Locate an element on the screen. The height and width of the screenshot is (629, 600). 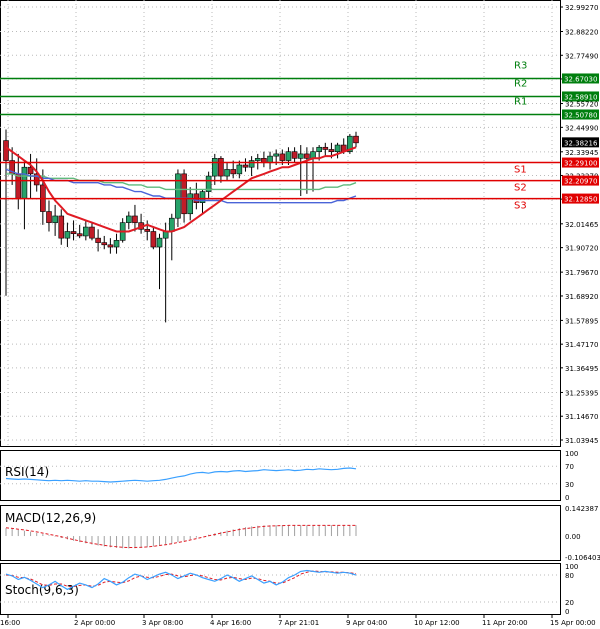
y-tick-label: 31.14670 is located at coordinates (581, 417).